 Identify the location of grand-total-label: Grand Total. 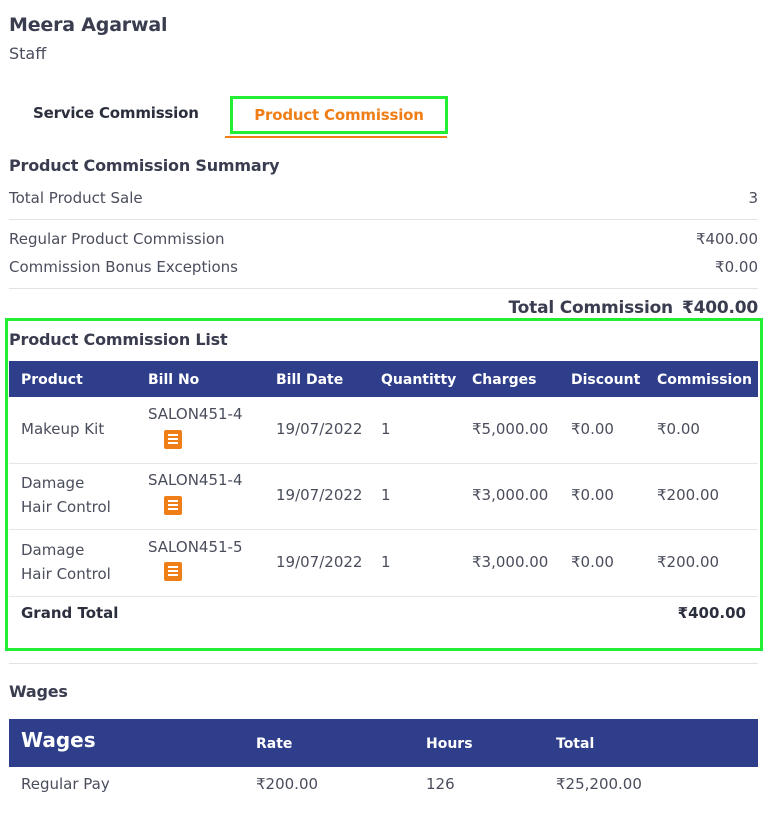
(70, 613).